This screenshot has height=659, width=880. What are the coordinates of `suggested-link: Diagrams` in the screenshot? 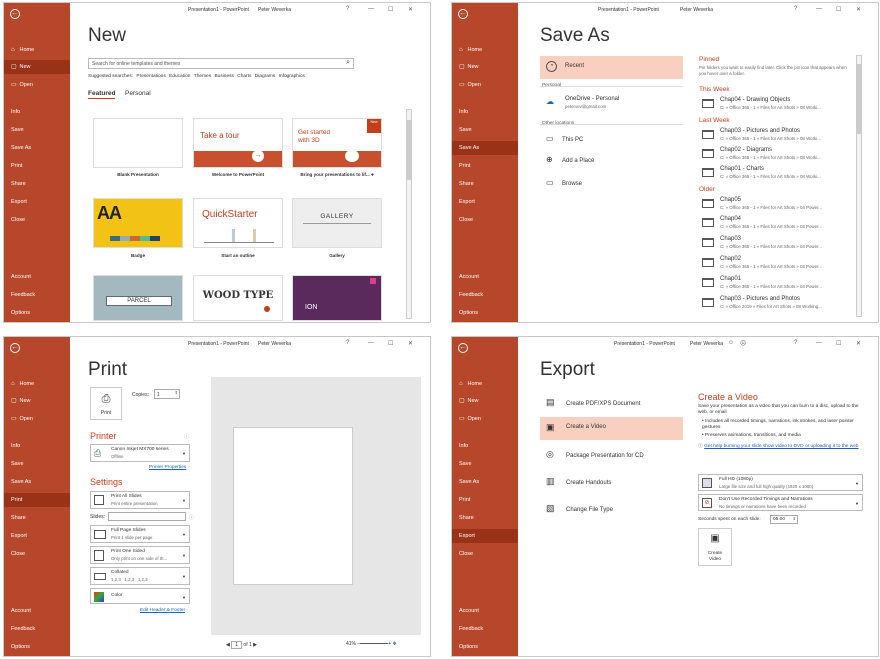 It's located at (265, 76).